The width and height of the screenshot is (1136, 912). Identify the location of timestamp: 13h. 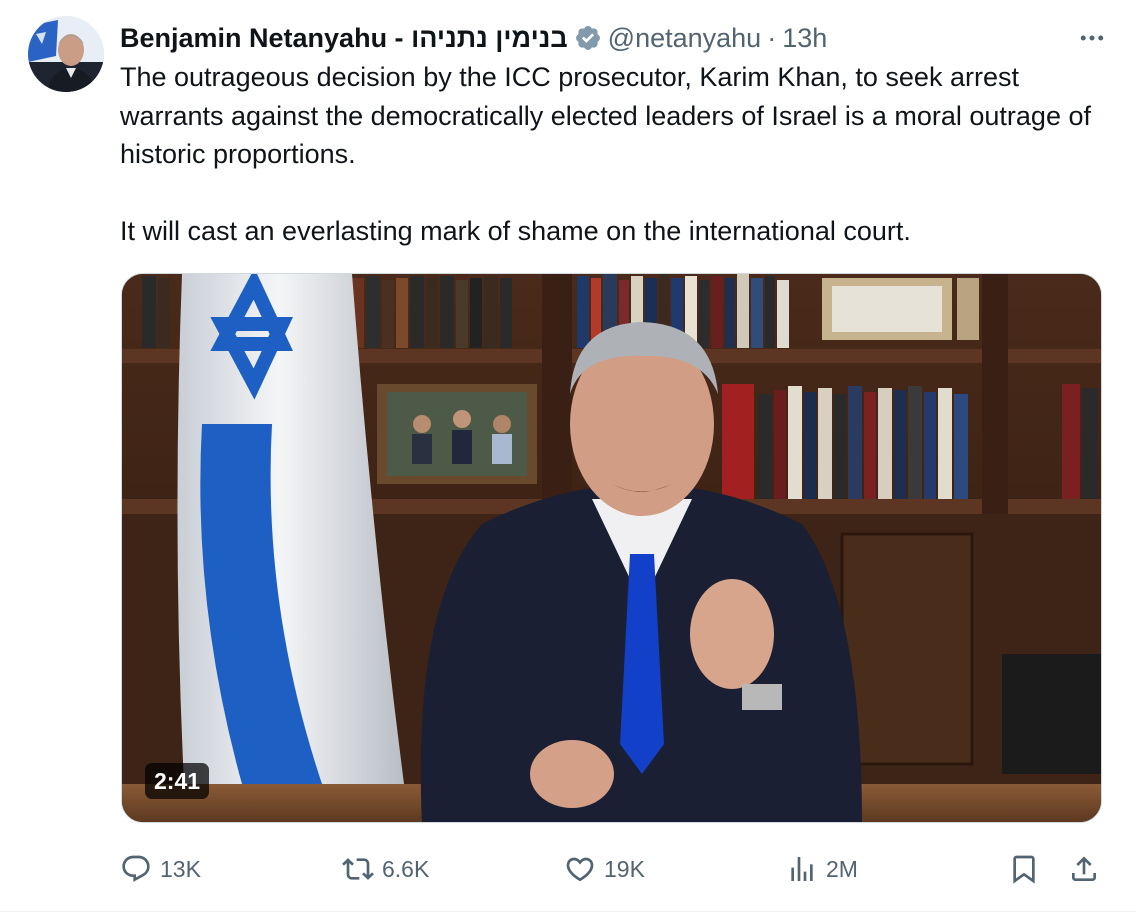
(804, 38).